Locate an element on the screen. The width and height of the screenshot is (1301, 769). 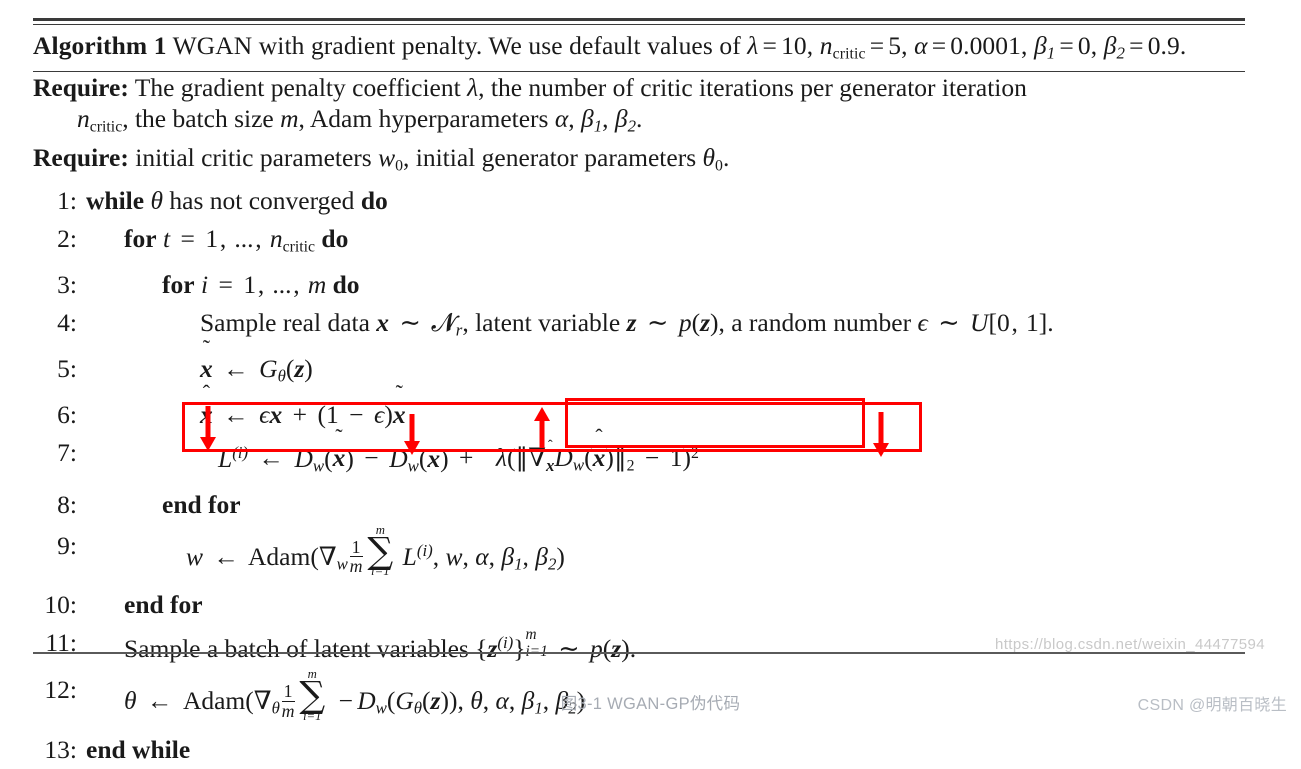
step-content: end while is located at coordinates (138, 749).